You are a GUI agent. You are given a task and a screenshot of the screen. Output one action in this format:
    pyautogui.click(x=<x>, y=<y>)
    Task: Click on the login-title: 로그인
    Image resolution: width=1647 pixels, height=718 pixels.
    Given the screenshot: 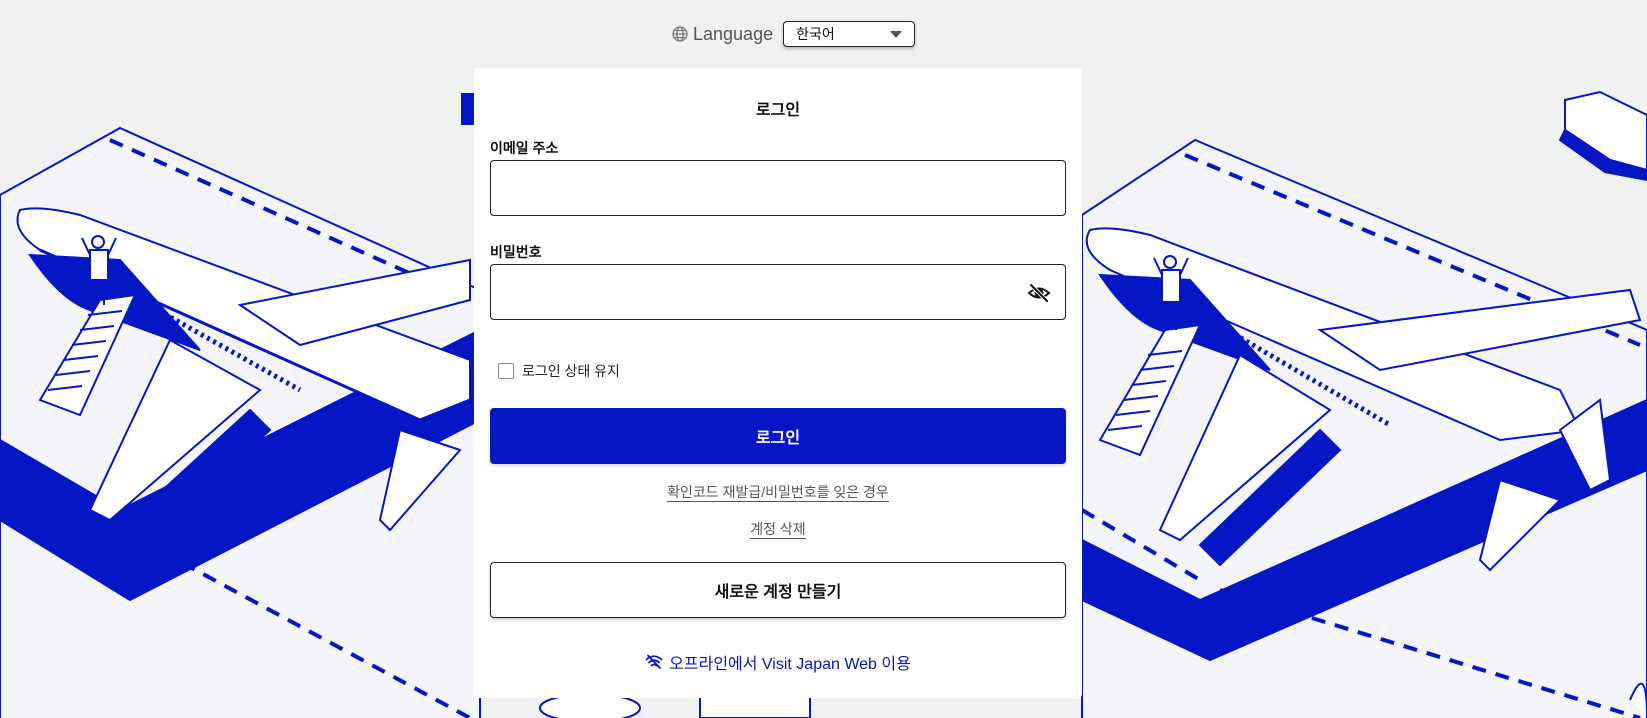 What is the action you would take?
    pyautogui.click(x=778, y=110)
    